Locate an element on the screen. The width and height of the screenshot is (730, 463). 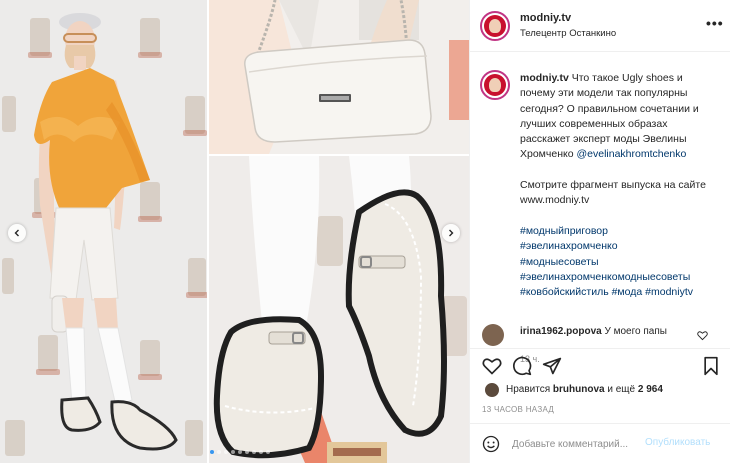
more-options-button: ••• is located at coordinates (715, 23).